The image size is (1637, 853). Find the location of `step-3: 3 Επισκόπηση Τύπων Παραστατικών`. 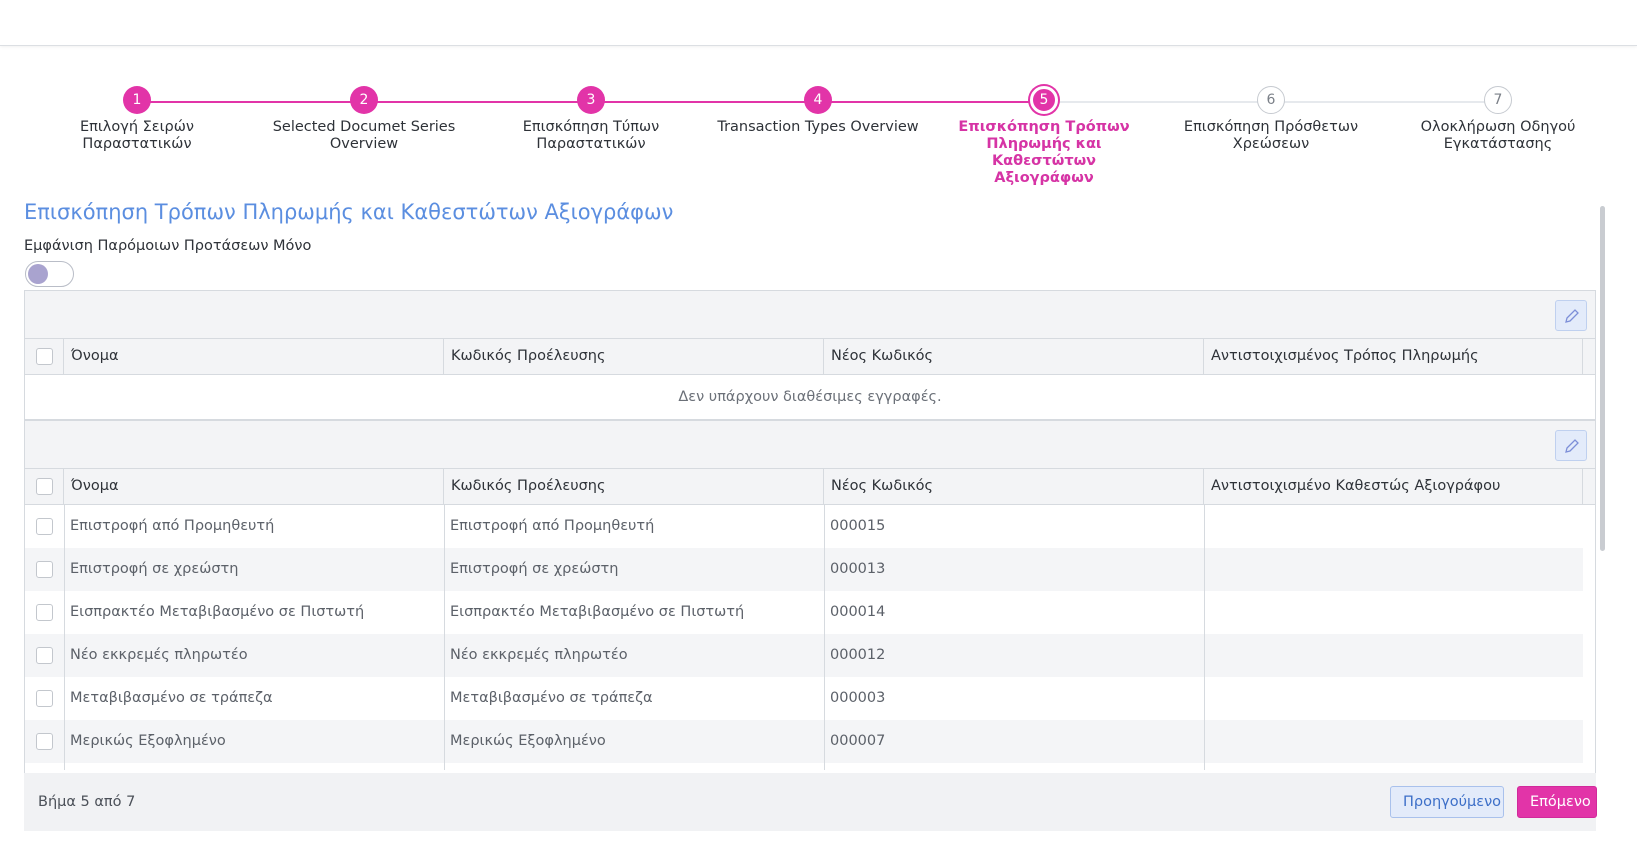

step-3: 3 Επισκόπηση Τύπων Παραστατικών is located at coordinates (591, 119).